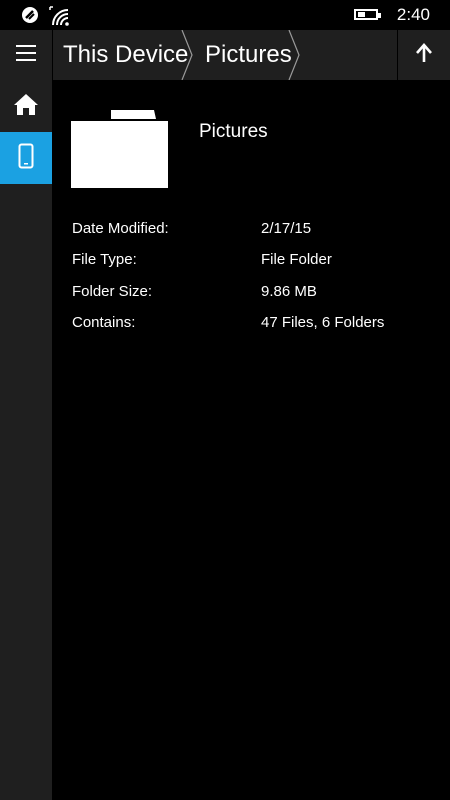  I want to click on sidebar-item-home, so click(26, 106).